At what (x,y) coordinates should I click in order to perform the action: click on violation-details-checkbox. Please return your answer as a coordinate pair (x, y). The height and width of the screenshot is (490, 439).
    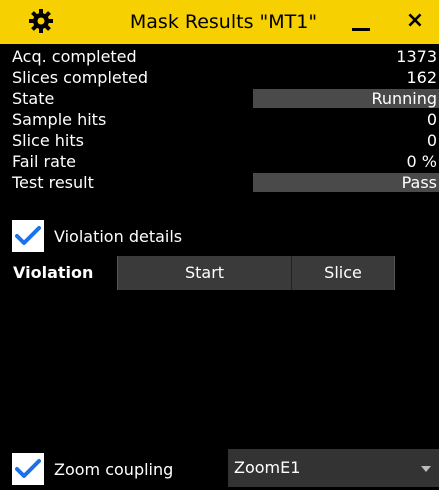
    Looking at the image, I should click on (28, 236).